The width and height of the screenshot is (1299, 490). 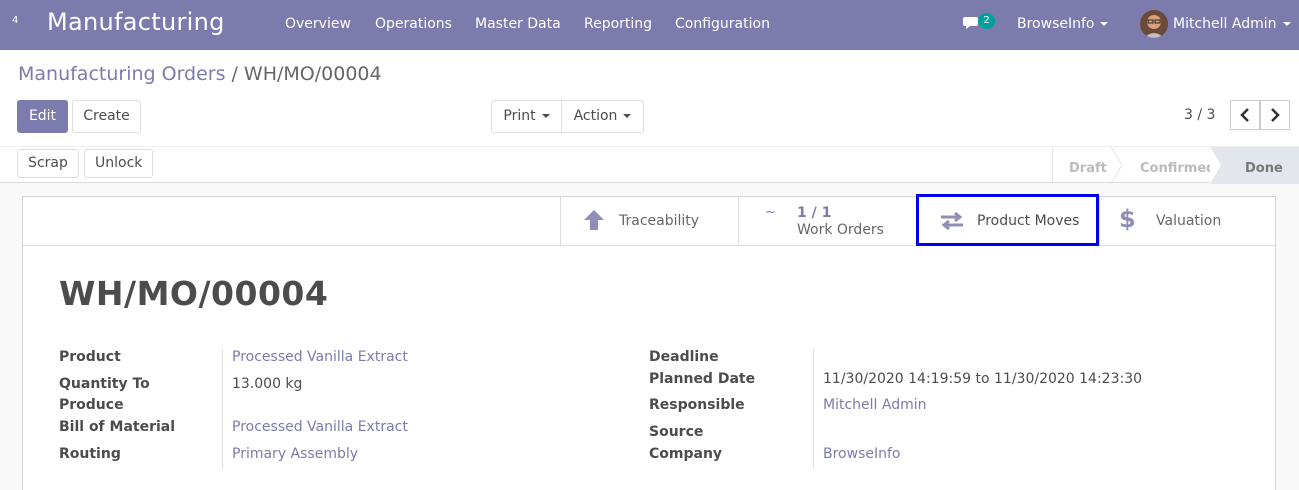 I want to click on responsible-value-link: Mitchell Admin, so click(x=875, y=405).